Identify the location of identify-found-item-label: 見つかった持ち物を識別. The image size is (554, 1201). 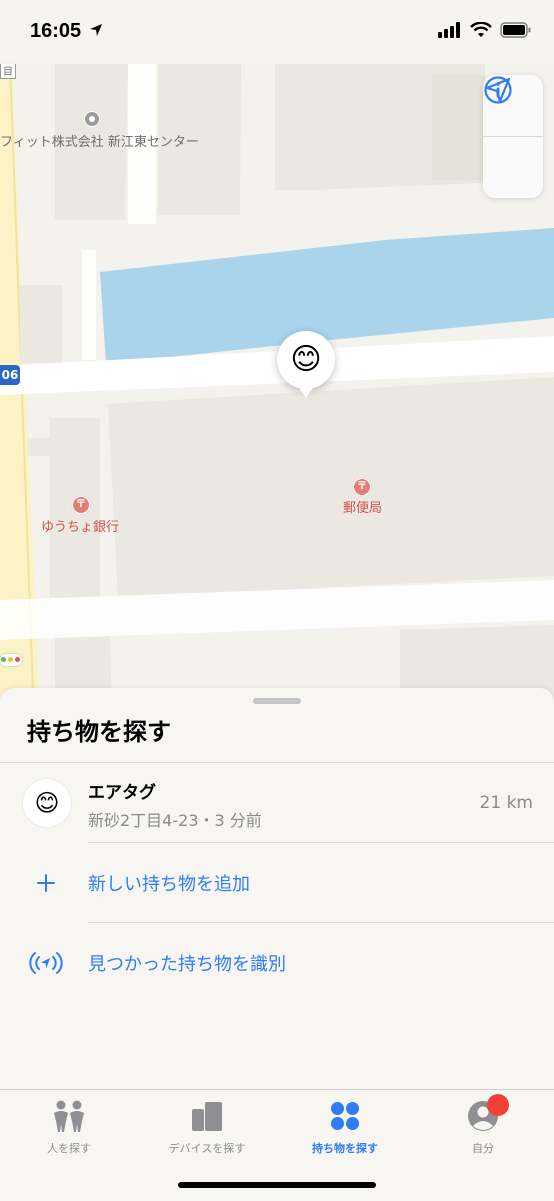
(187, 964).